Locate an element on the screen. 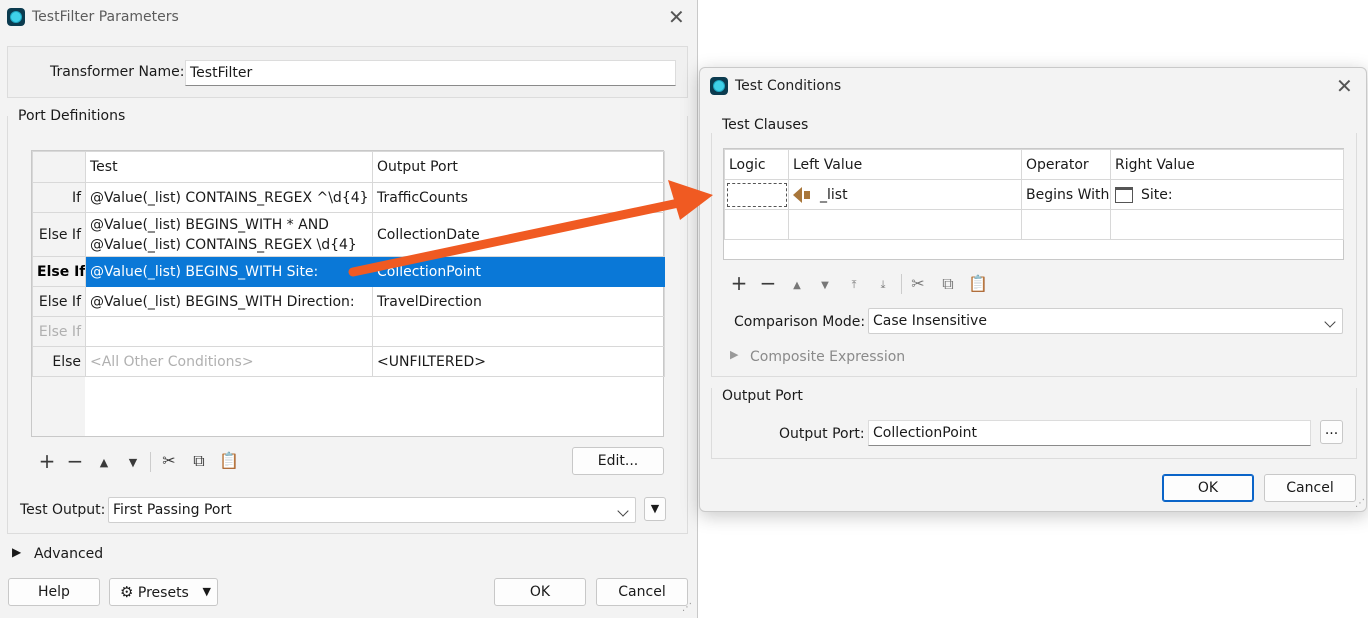 The height and width of the screenshot is (618, 1368). arrow-shaft is located at coordinates (520, 236).